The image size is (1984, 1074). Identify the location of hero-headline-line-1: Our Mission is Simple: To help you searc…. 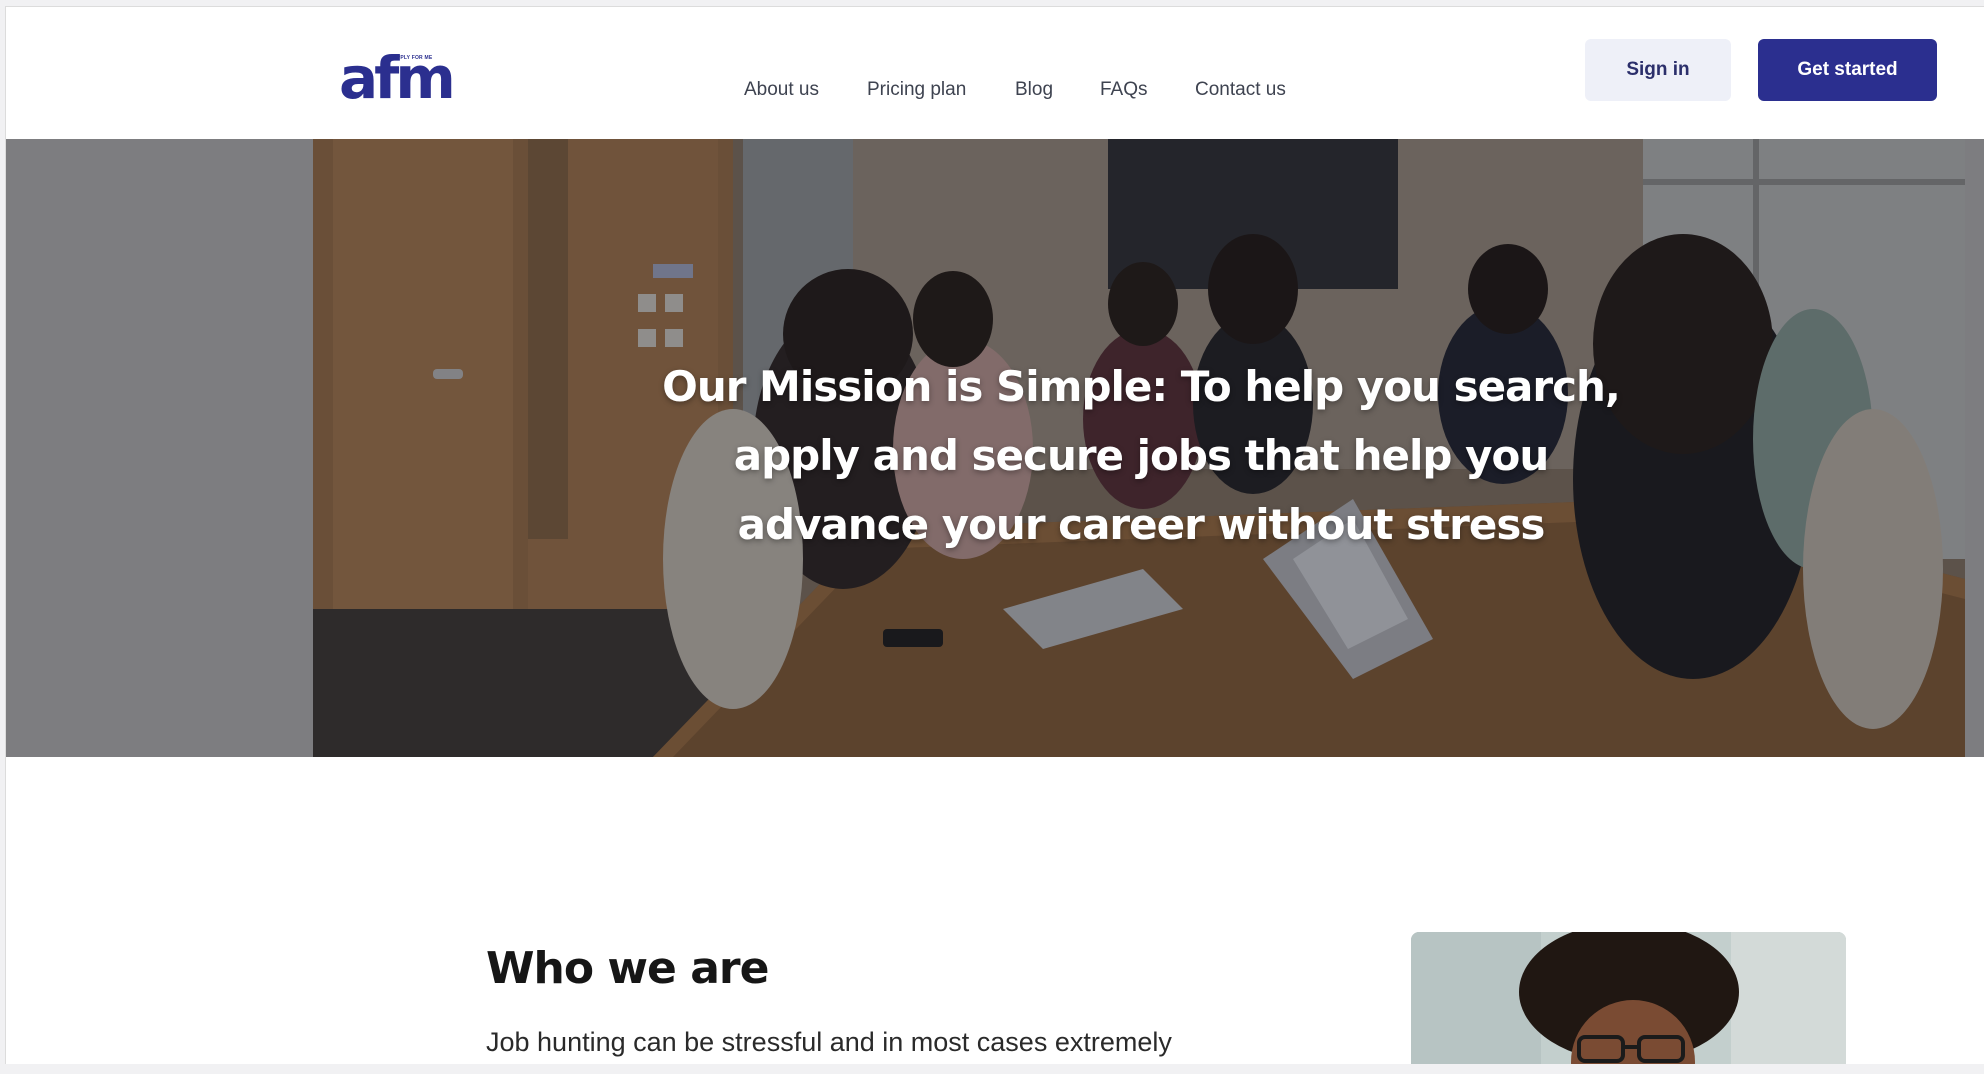
(1141, 386).